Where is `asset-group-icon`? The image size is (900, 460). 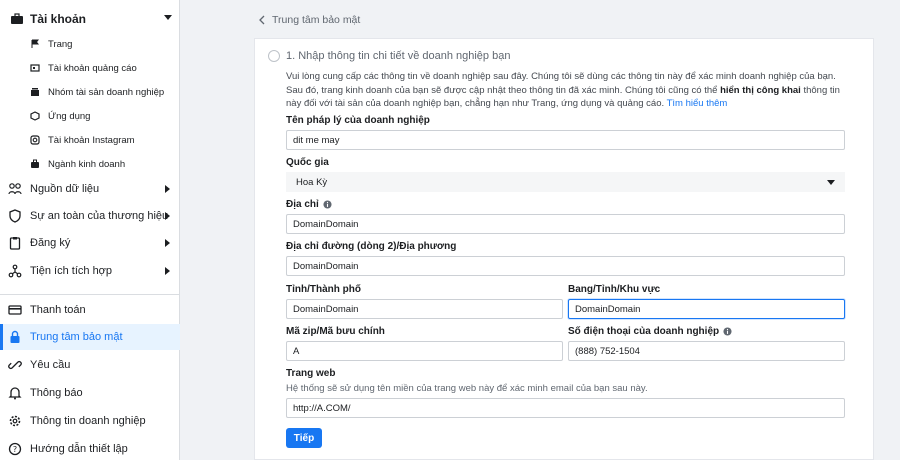
asset-group-icon is located at coordinates (35, 92).